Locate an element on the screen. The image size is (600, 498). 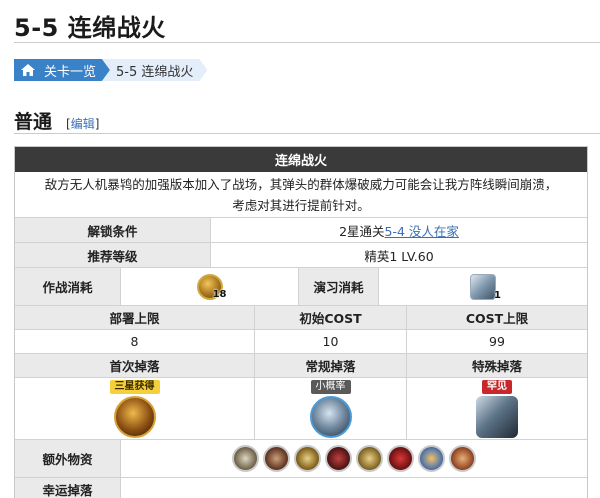
cost-label: 作战消耗 is located at coordinates (68, 286).